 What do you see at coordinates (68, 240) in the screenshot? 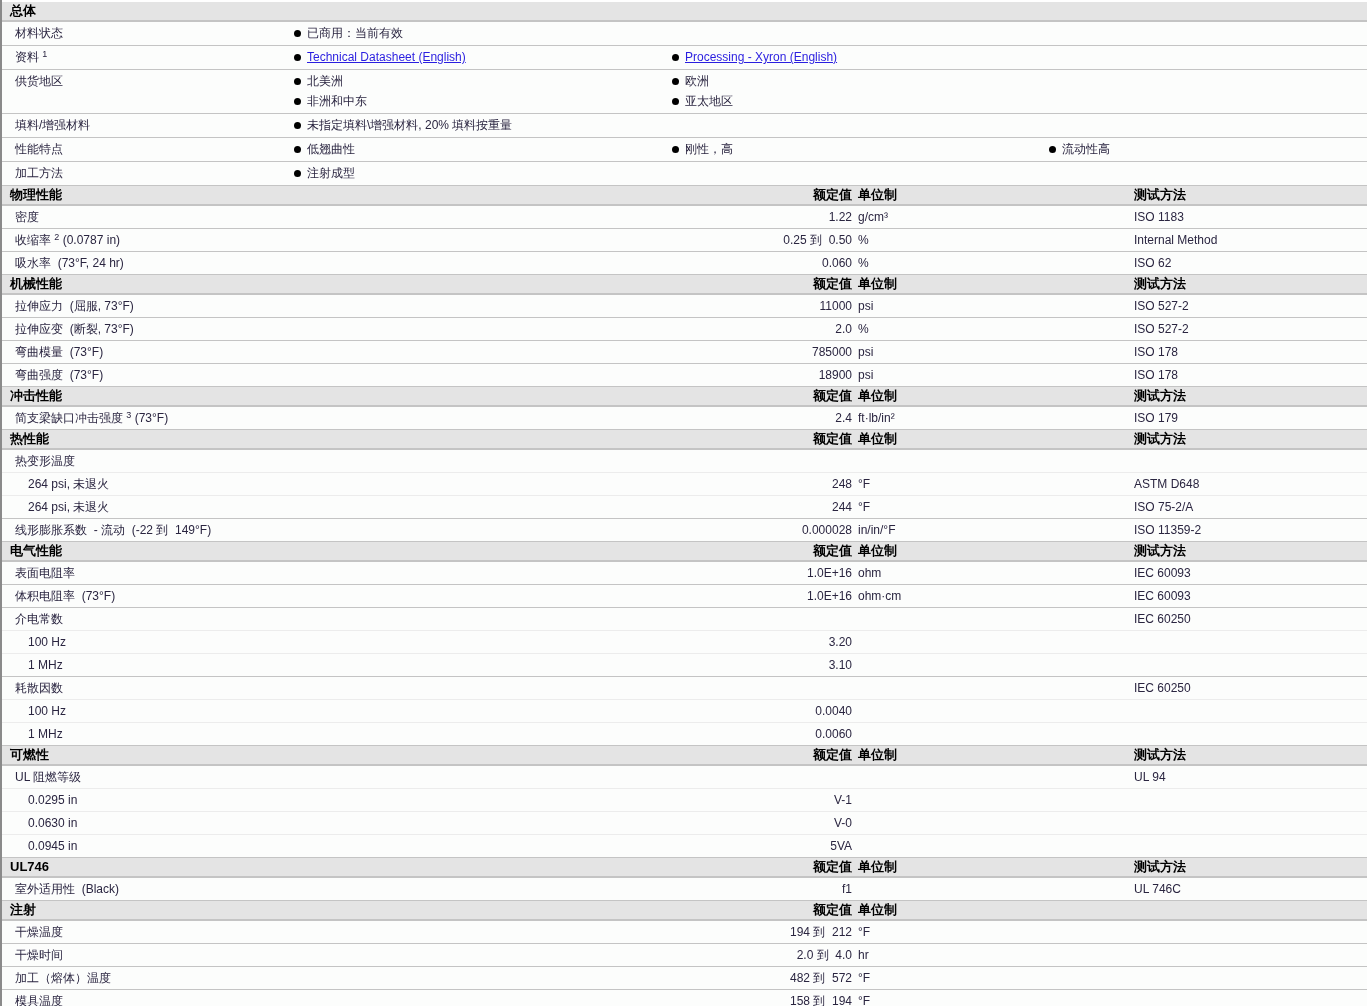
I see `property-label: 收缩率 $^{2}$ (0.0787 in)` at bounding box center [68, 240].